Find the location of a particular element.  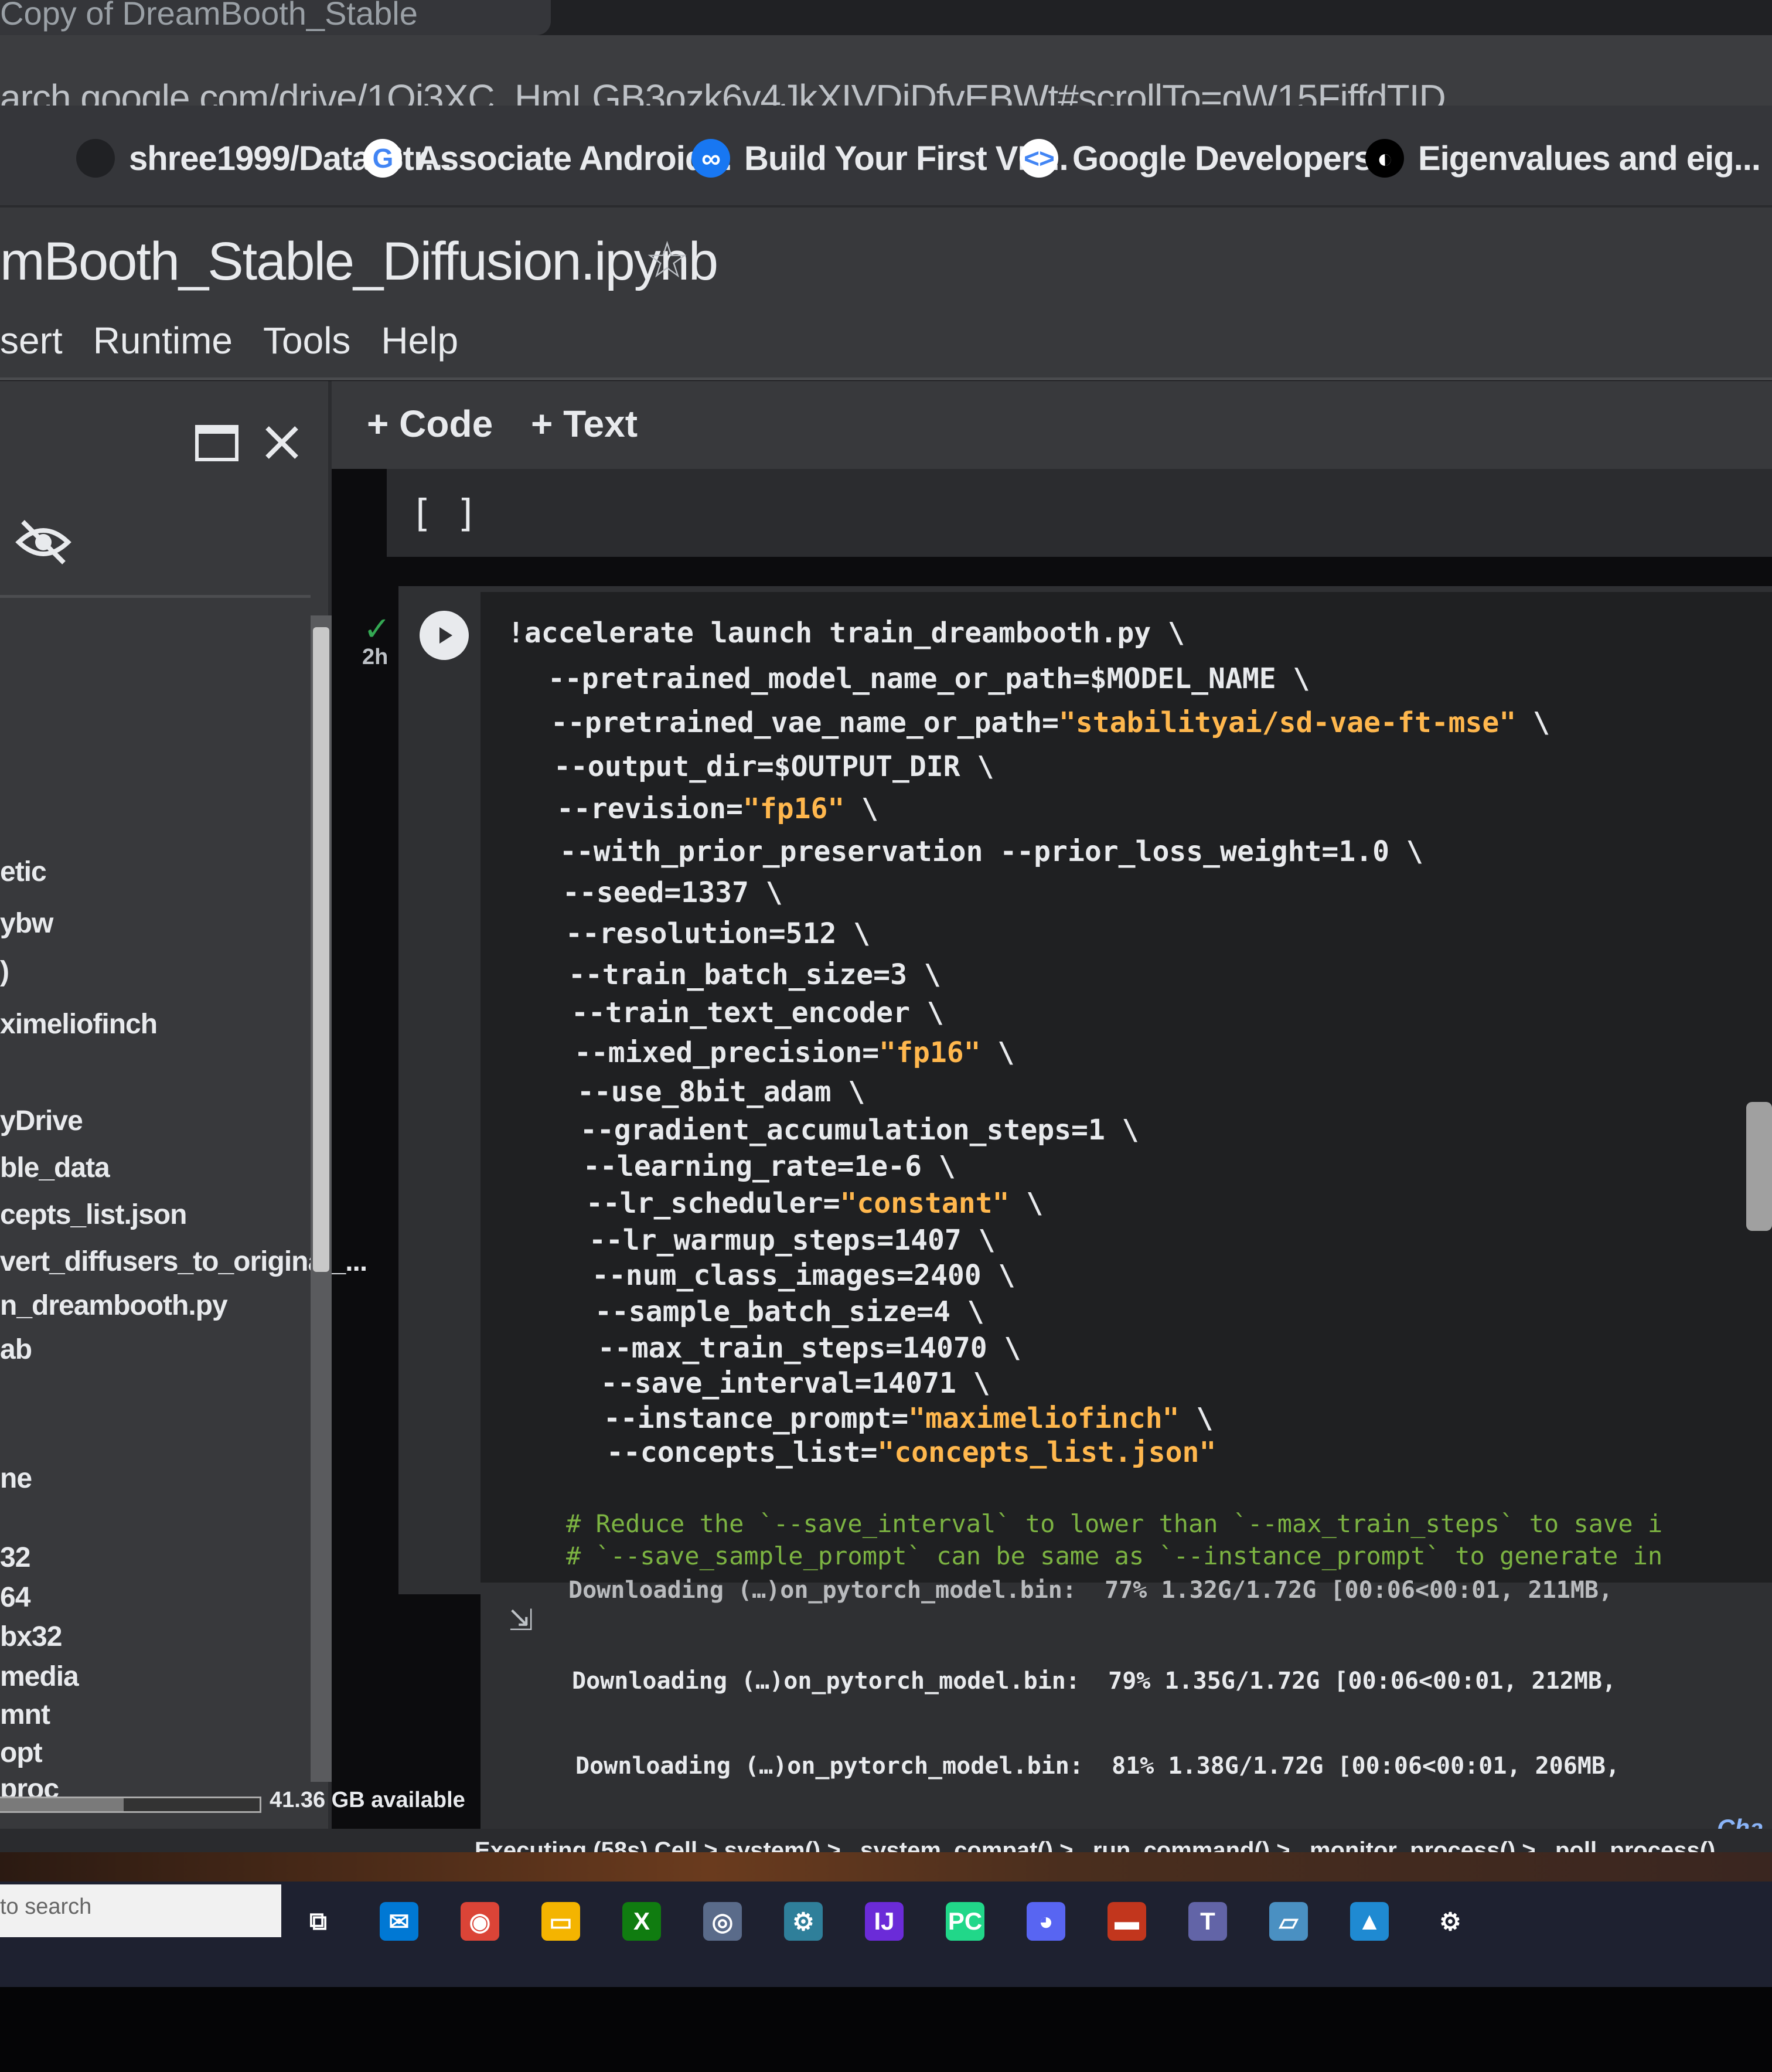

file-item: 32 is located at coordinates (15, 1558).